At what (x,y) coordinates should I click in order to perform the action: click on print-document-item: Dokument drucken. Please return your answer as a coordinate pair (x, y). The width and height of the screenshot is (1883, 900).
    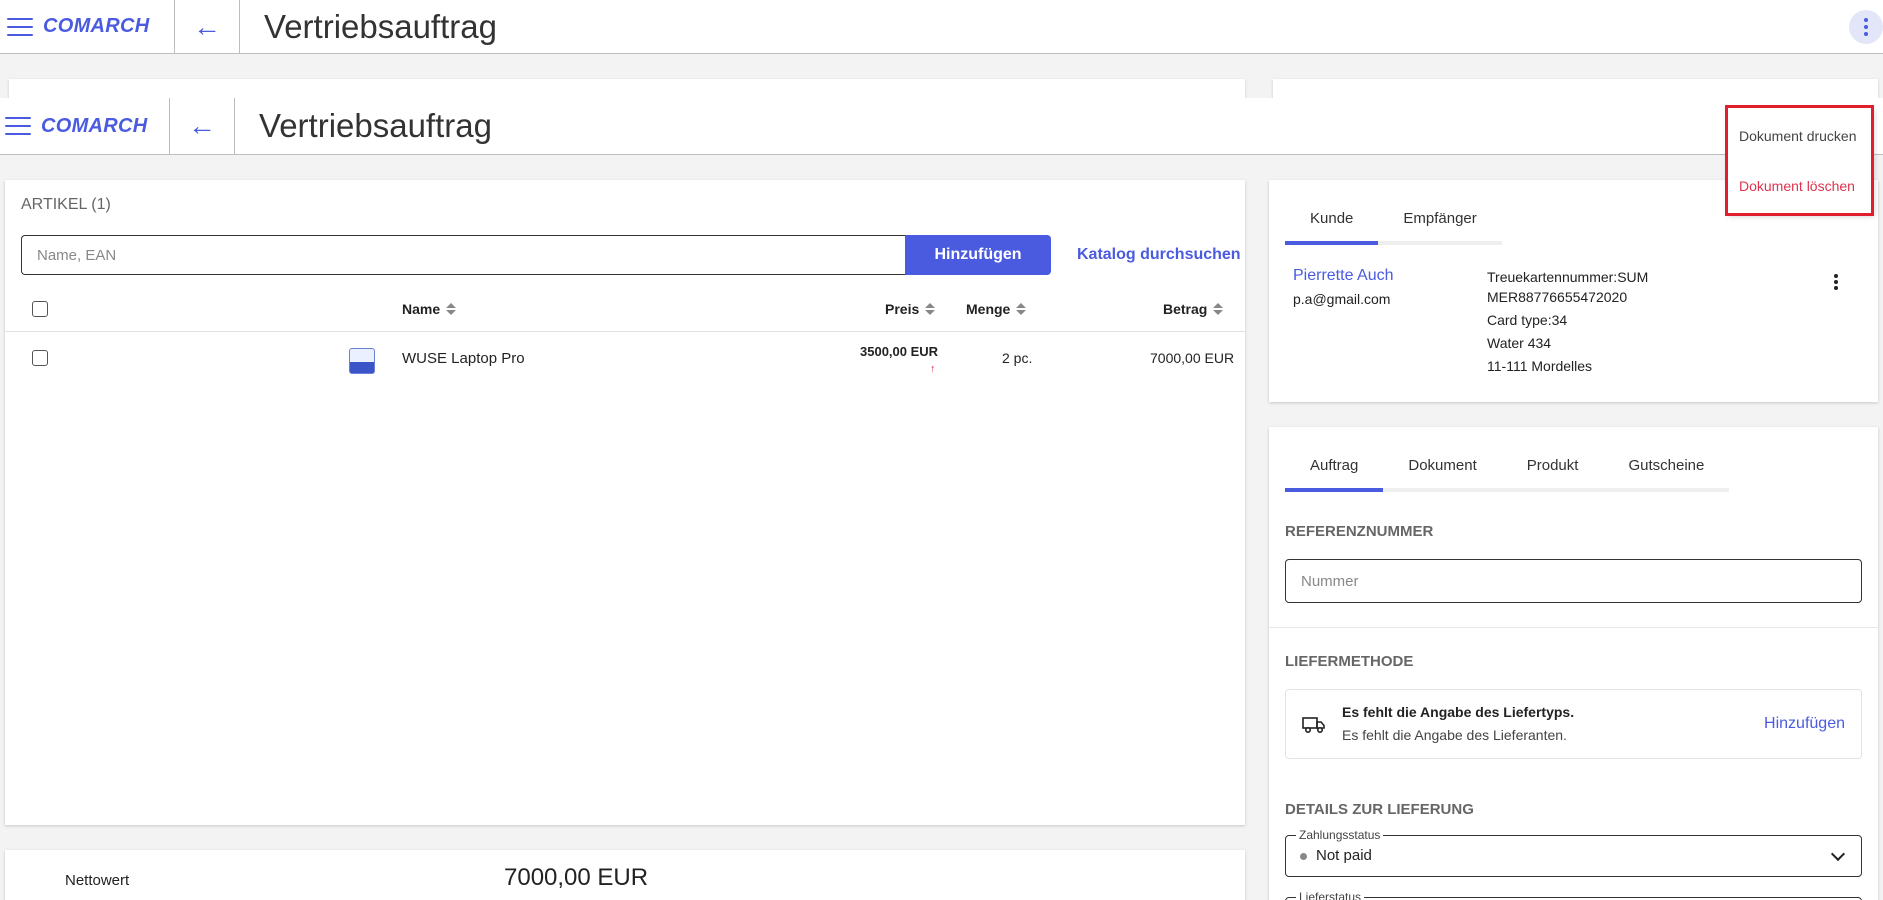
    Looking at the image, I should click on (1798, 136).